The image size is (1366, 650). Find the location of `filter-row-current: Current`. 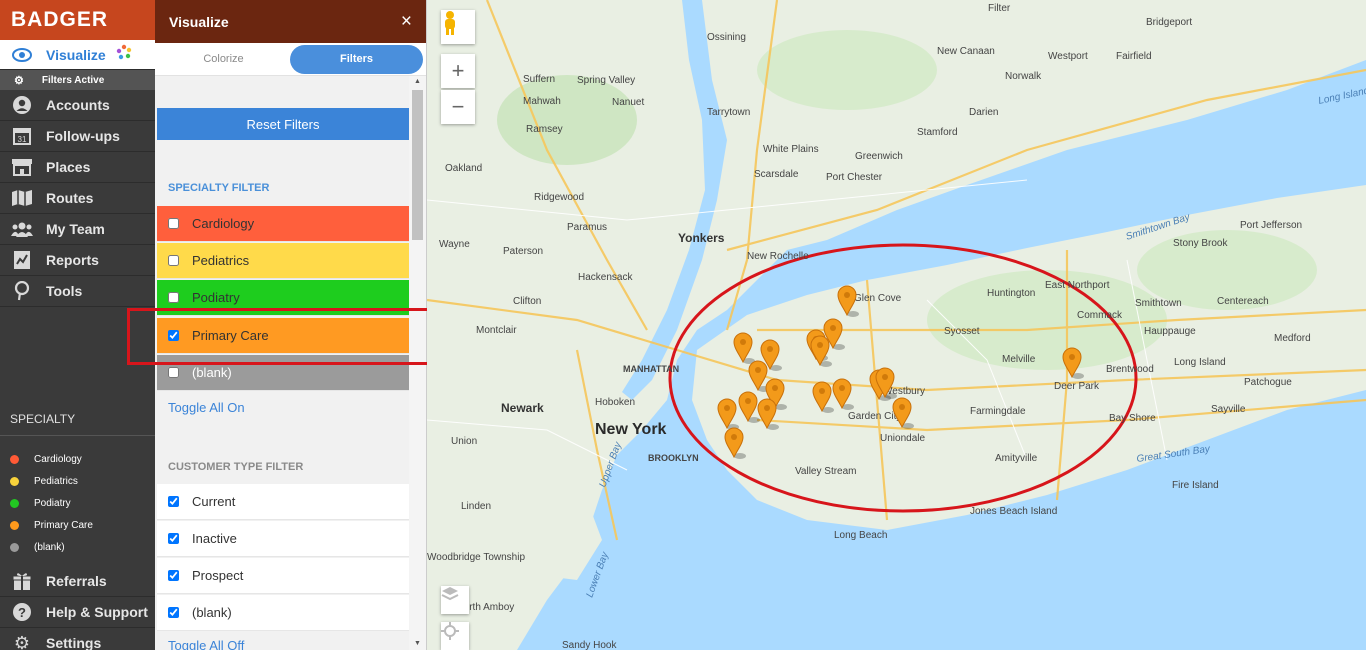

filter-row-current: Current is located at coordinates (283, 502).